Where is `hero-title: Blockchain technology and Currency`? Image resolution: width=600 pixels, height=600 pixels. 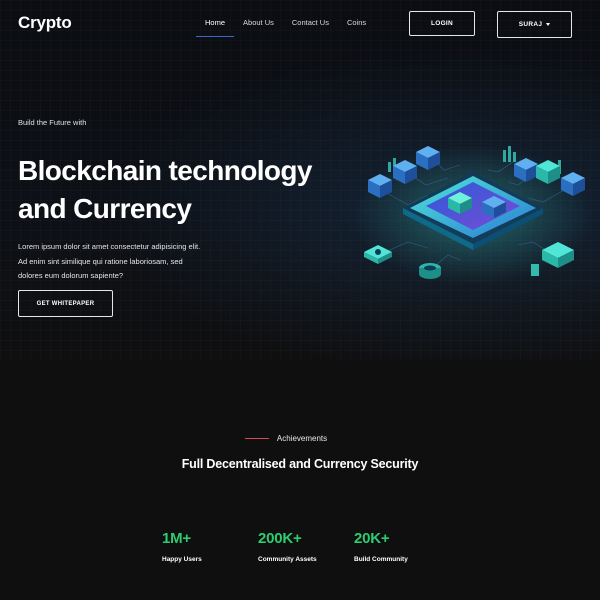
hero-title: Blockchain technology and Currency is located at coordinates (168, 190).